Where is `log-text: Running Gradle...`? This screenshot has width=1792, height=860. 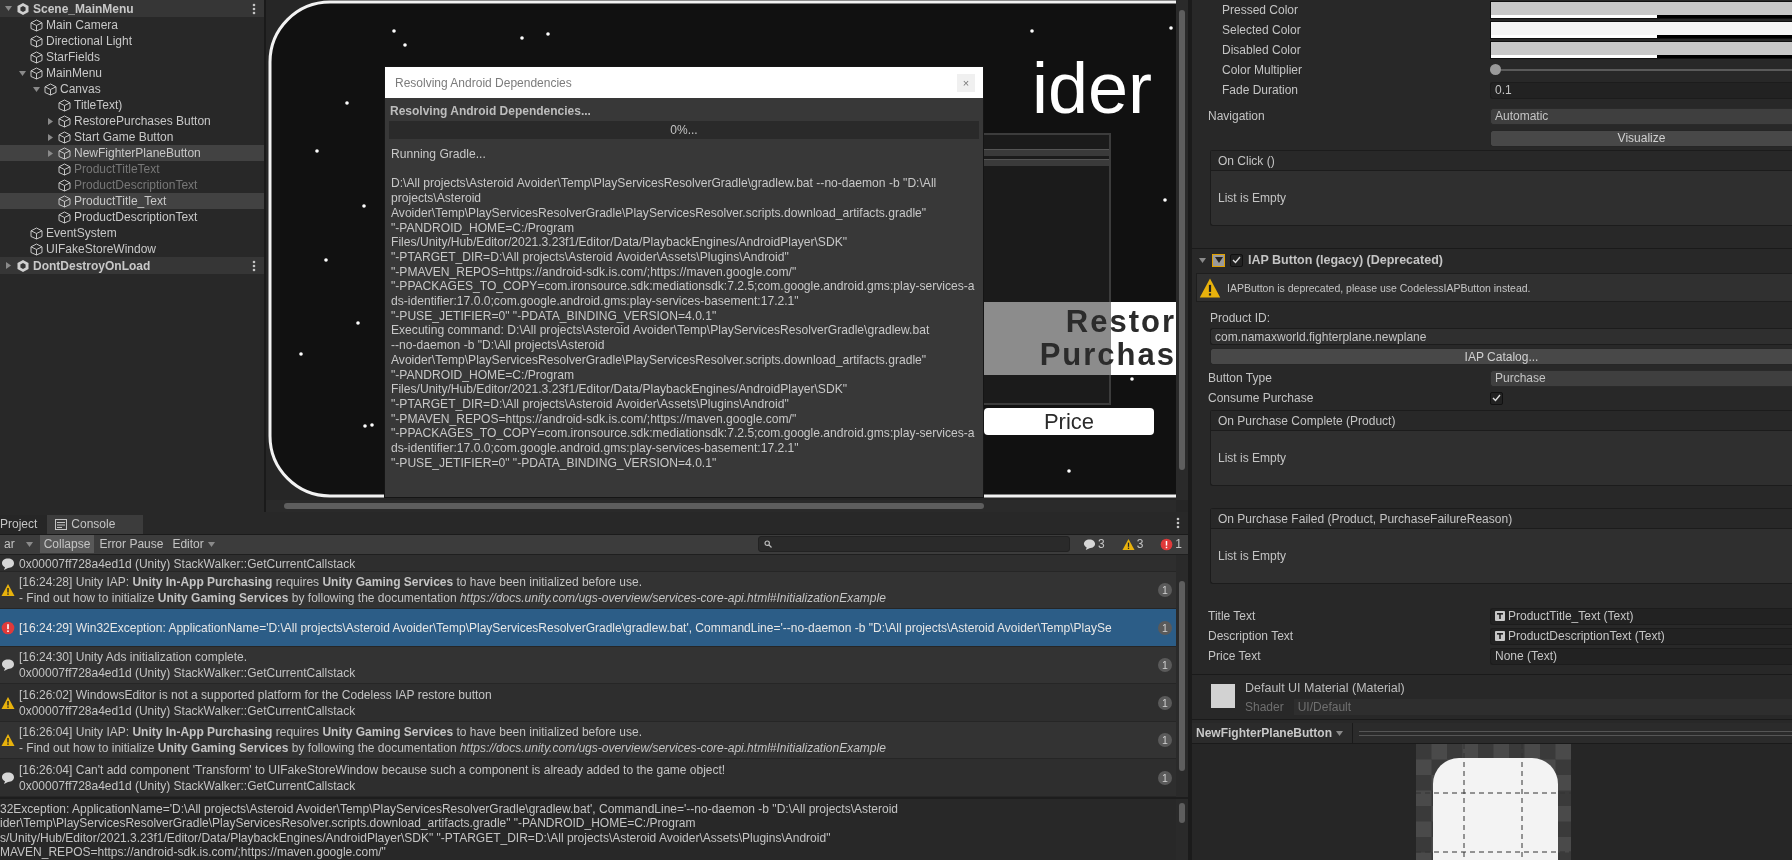 log-text: Running Gradle... is located at coordinates (439, 154).